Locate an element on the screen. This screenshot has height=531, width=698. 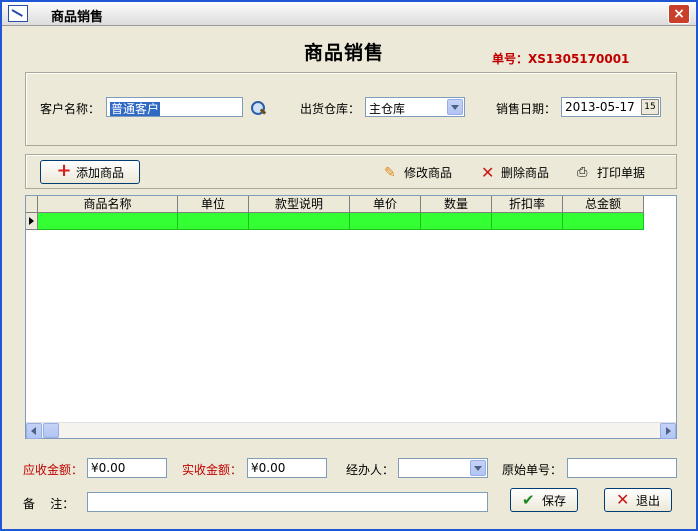
grid-header: 商品名称 单位 款型说明 单价 数量 折扣率 总金额 is located at coordinates (335, 204).